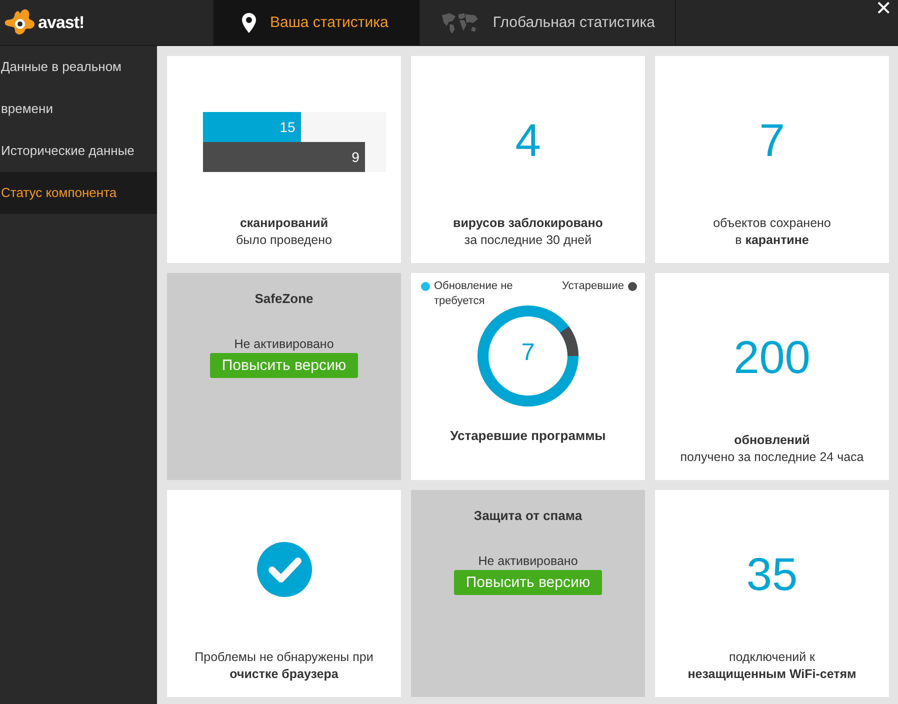 The height and width of the screenshot is (704, 898). What do you see at coordinates (78, 193) in the screenshot?
I see `sidebar-item: Статус компонента` at bounding box center [78, 193].